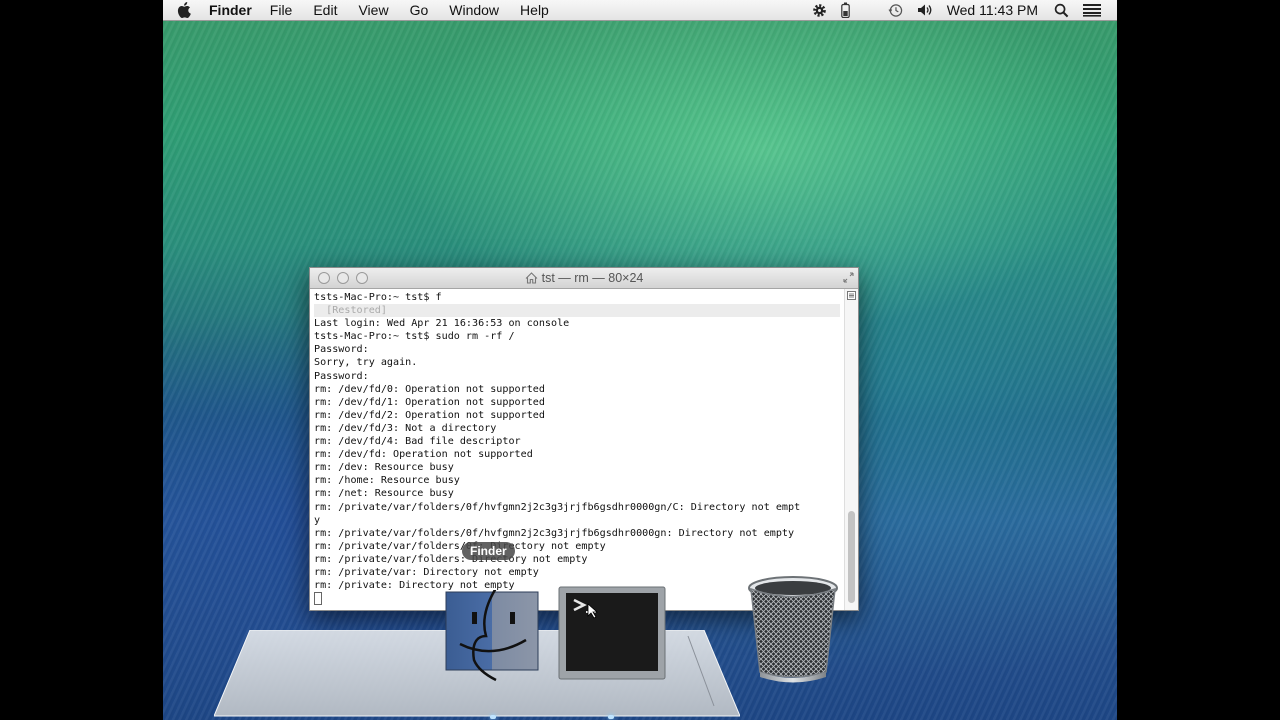 The image size is (1280, 720). What do you see at coordinates (848, 277) in the screenshot?
I see `fullscreen-icon` at bounding box center [848, 277].